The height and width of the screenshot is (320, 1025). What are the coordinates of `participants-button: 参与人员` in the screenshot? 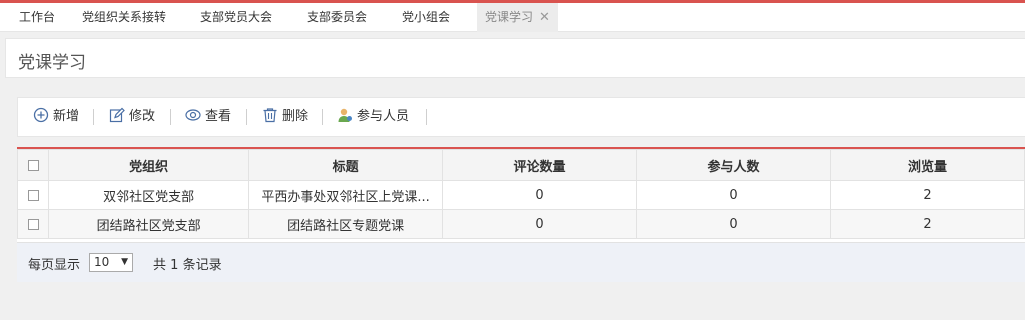 It's located at (373, 117).